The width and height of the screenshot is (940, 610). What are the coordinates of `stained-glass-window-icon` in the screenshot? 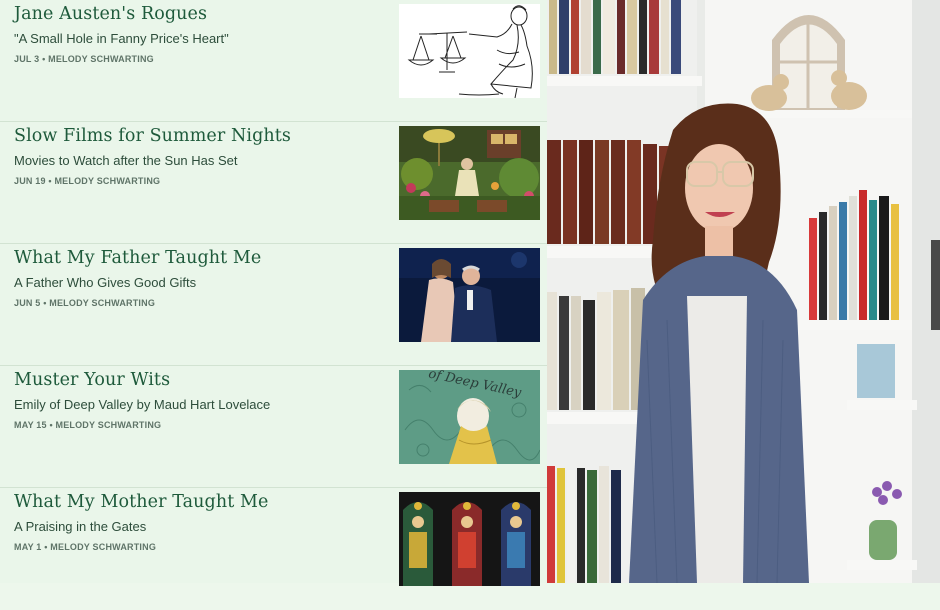 It's located at (469, 539).